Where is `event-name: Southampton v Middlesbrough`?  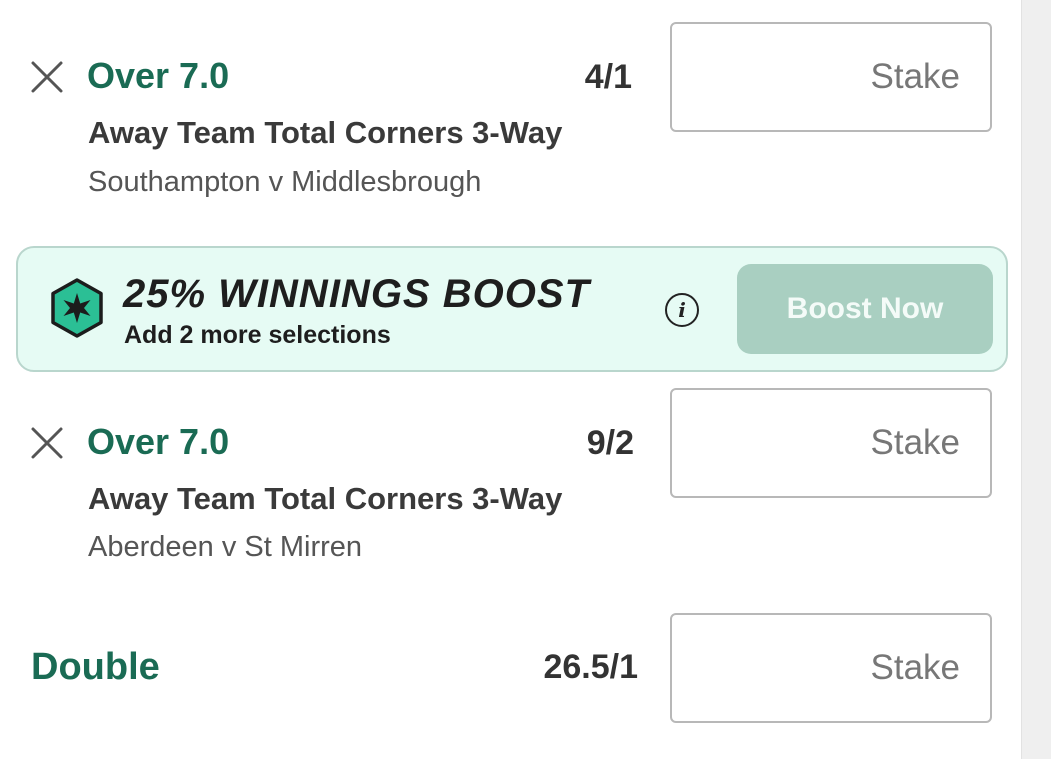 event-name: Southampton v Middlesbrough is located at coordinates (285, 182).